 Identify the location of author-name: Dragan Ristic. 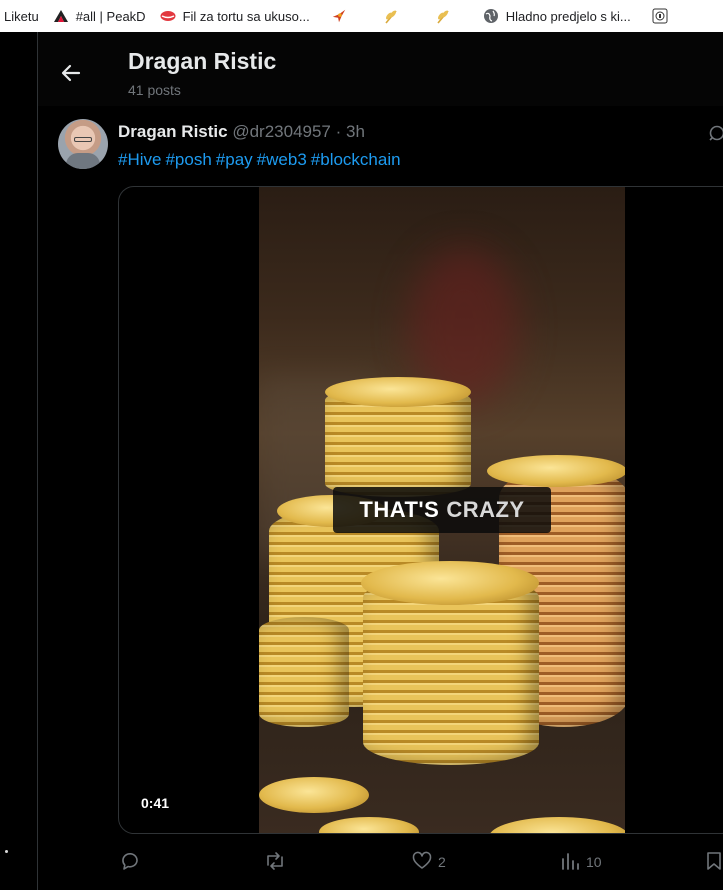
(173, 131).